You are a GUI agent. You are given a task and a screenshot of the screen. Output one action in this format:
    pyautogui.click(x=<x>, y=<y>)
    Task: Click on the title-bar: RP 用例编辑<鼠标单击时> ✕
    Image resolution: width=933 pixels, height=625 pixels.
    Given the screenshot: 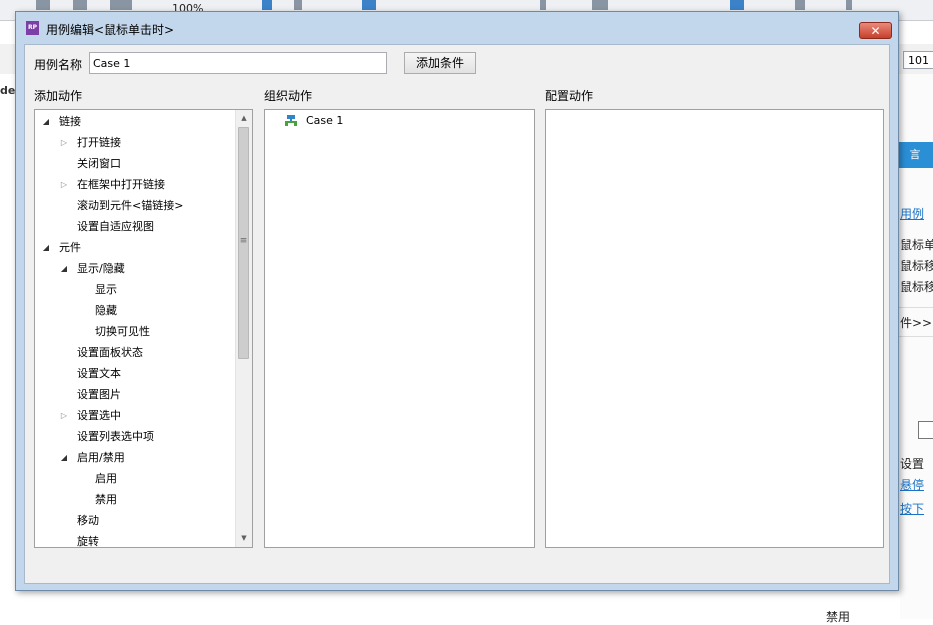 What is the action you would take?
    pyautogui.click(x=457, y=28)
    